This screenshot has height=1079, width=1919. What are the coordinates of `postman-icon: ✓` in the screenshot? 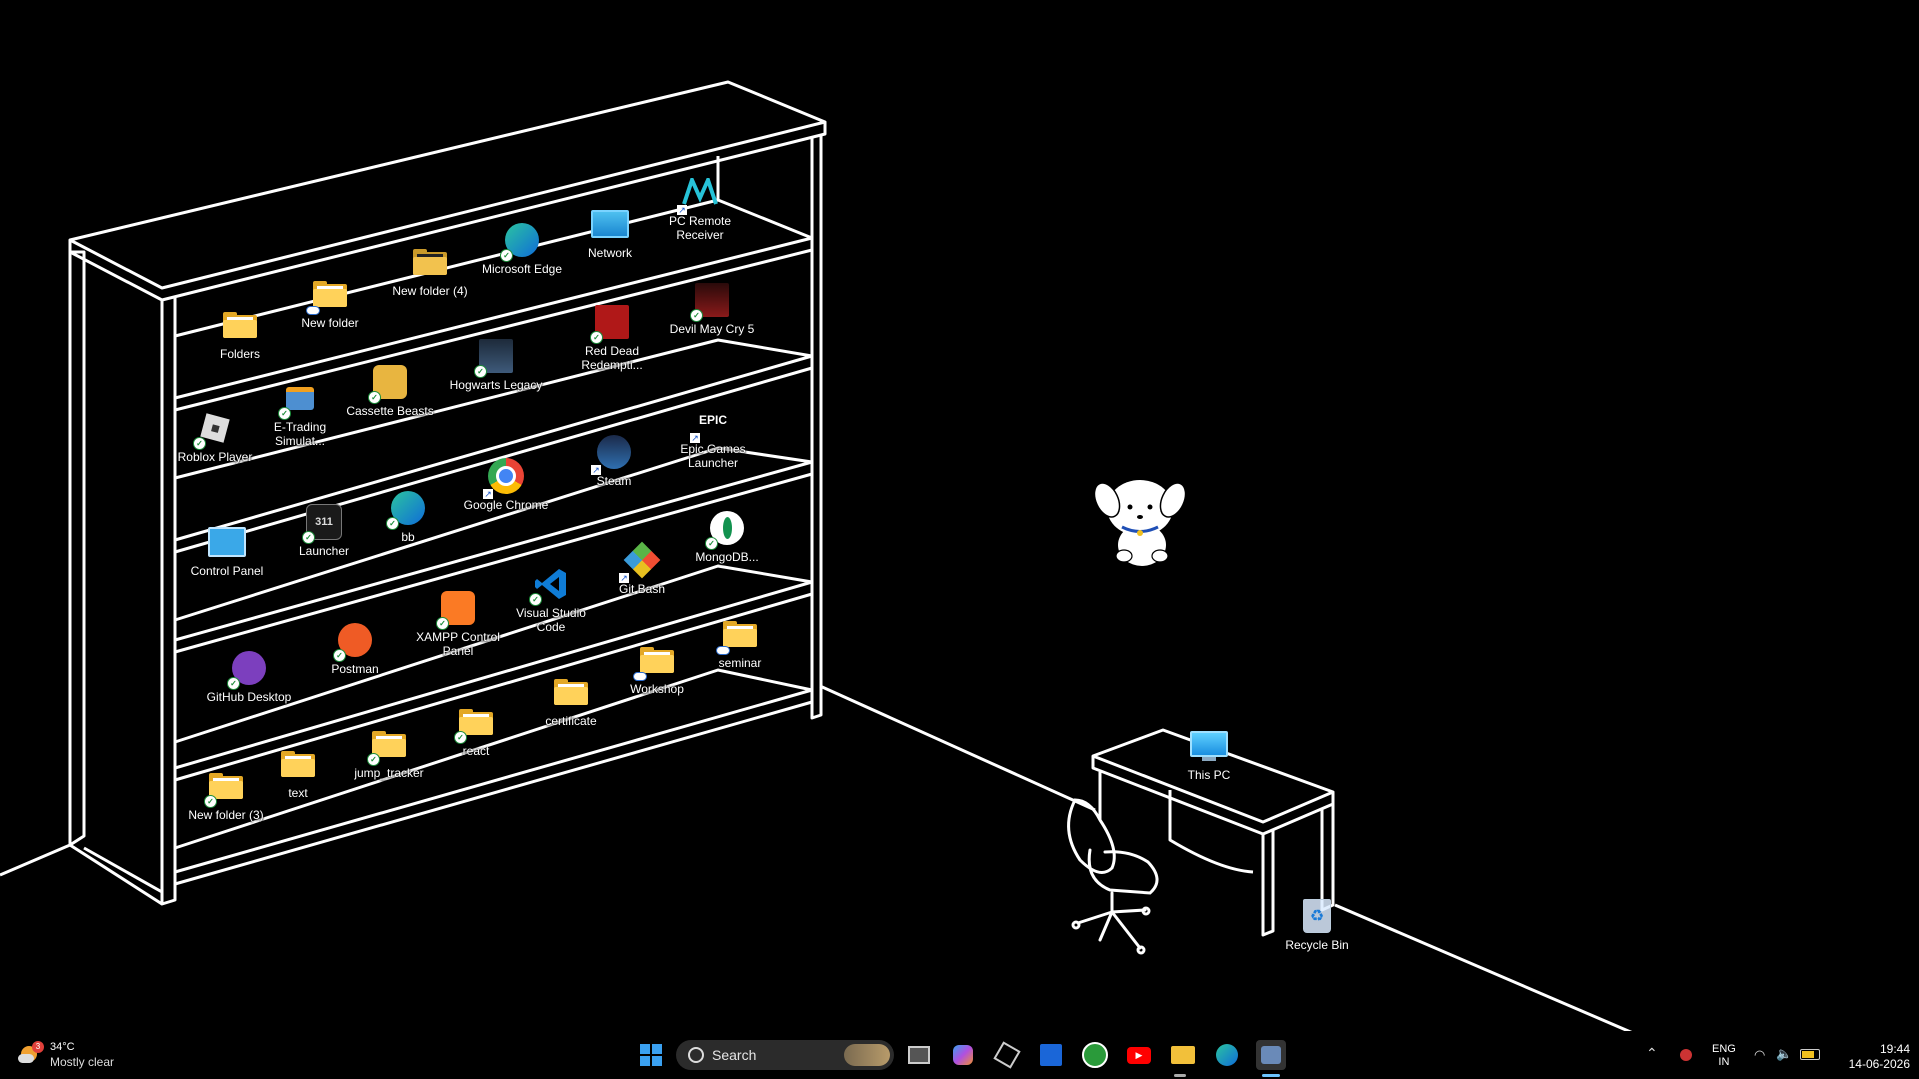 It's located at (354, 641).